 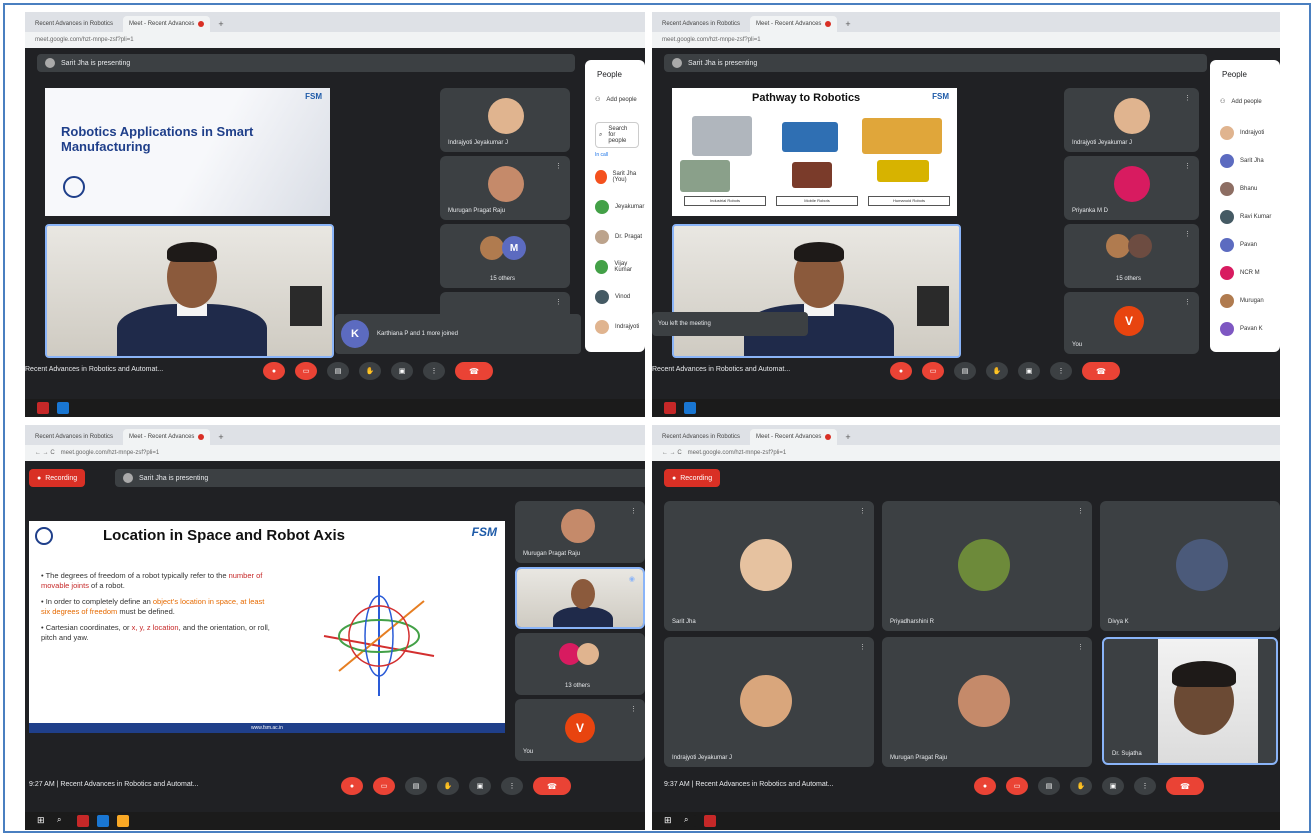 I want to click on people-row: Dr. Pragat, so click(x=618, y=237).